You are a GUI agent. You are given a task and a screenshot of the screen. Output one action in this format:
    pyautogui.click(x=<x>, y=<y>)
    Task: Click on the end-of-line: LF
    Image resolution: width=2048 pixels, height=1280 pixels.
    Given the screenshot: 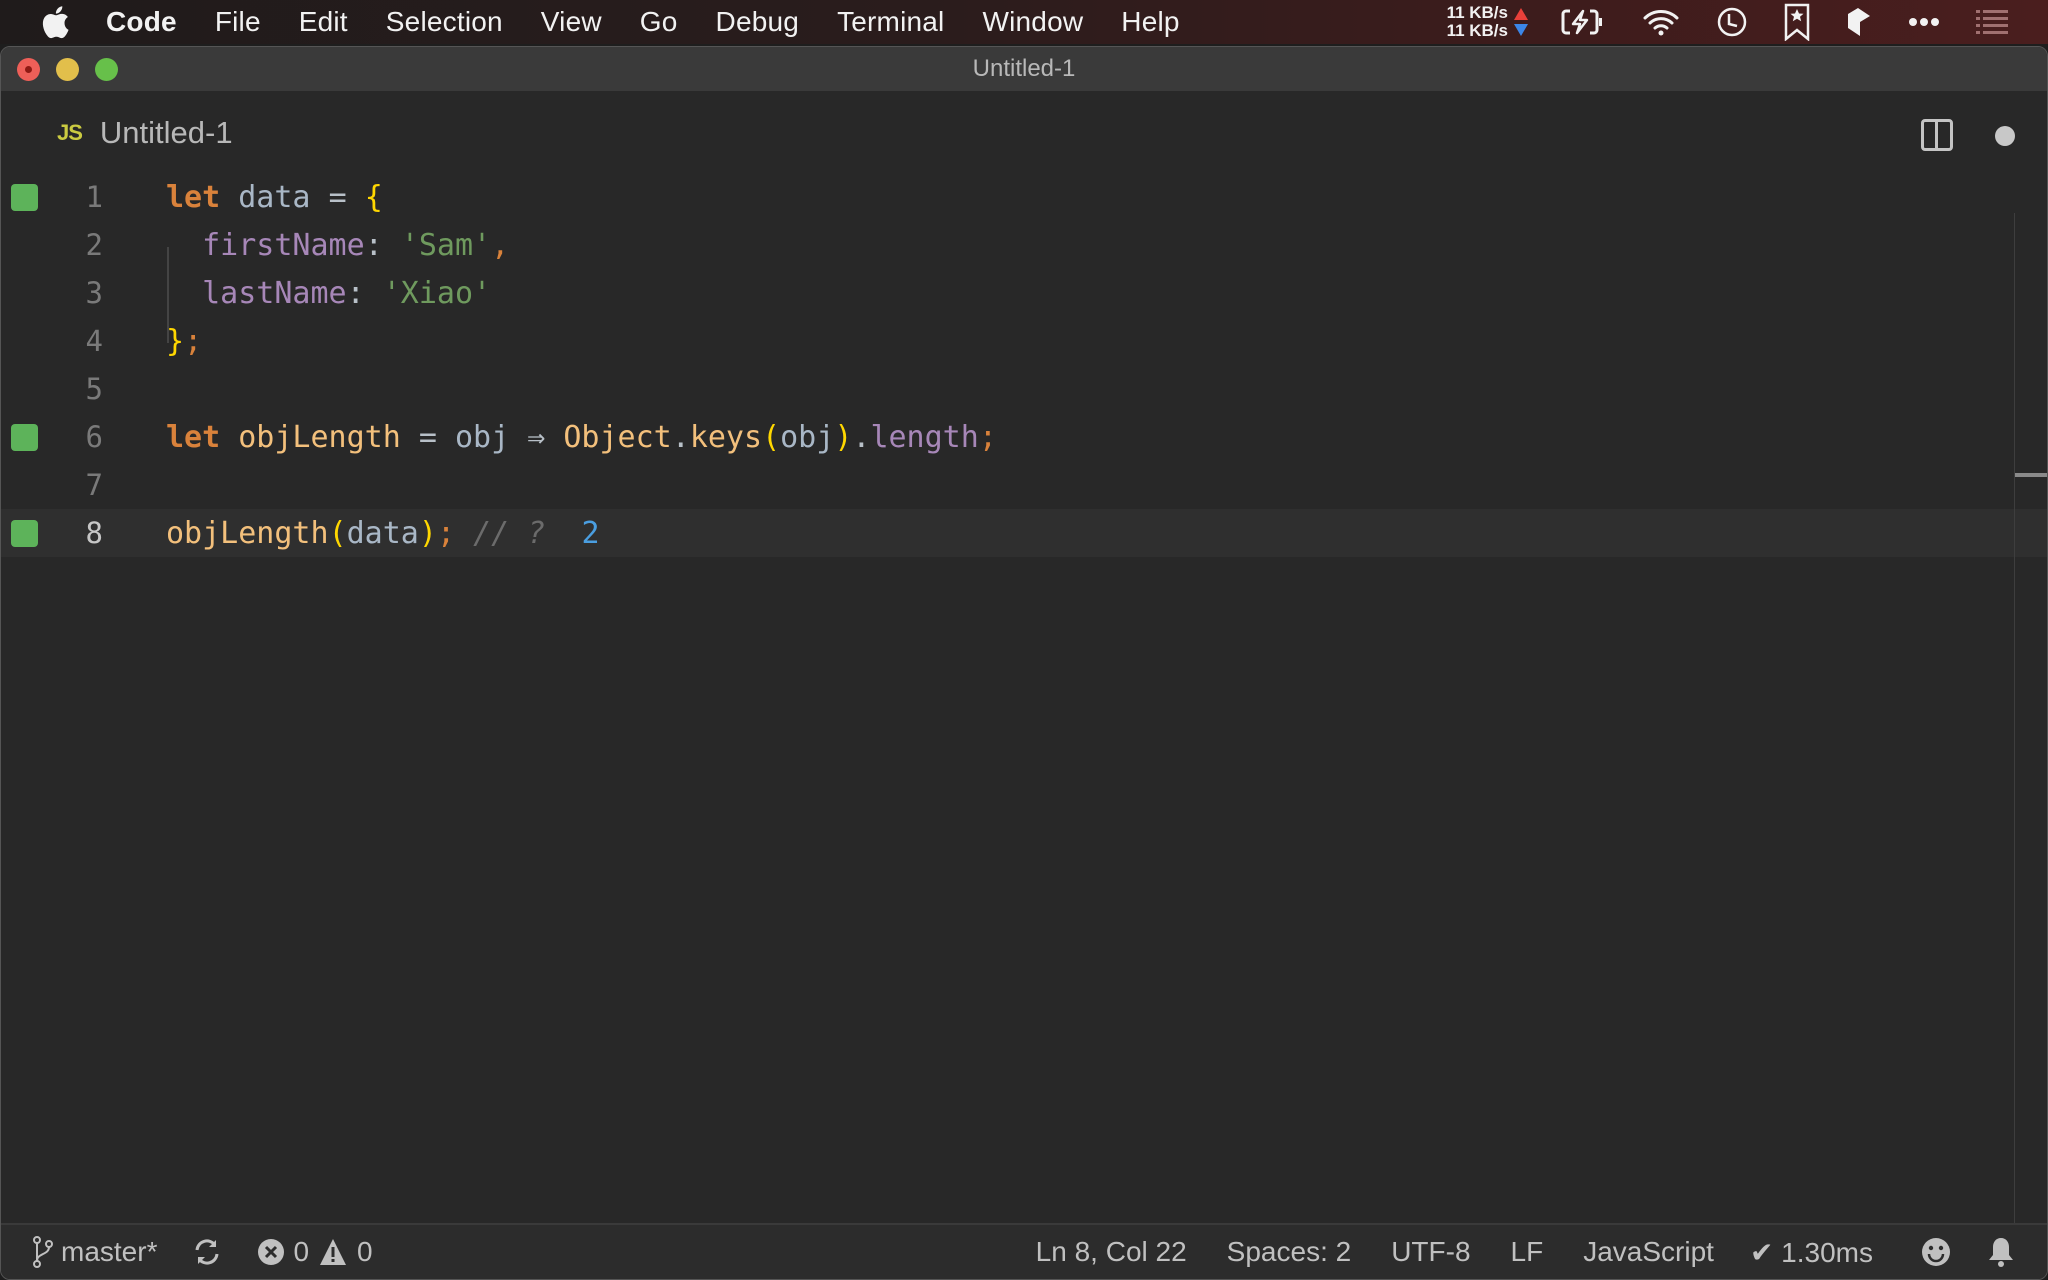 What is the action you would take?
    pyautogui.click(x=1527, y=1252)
    